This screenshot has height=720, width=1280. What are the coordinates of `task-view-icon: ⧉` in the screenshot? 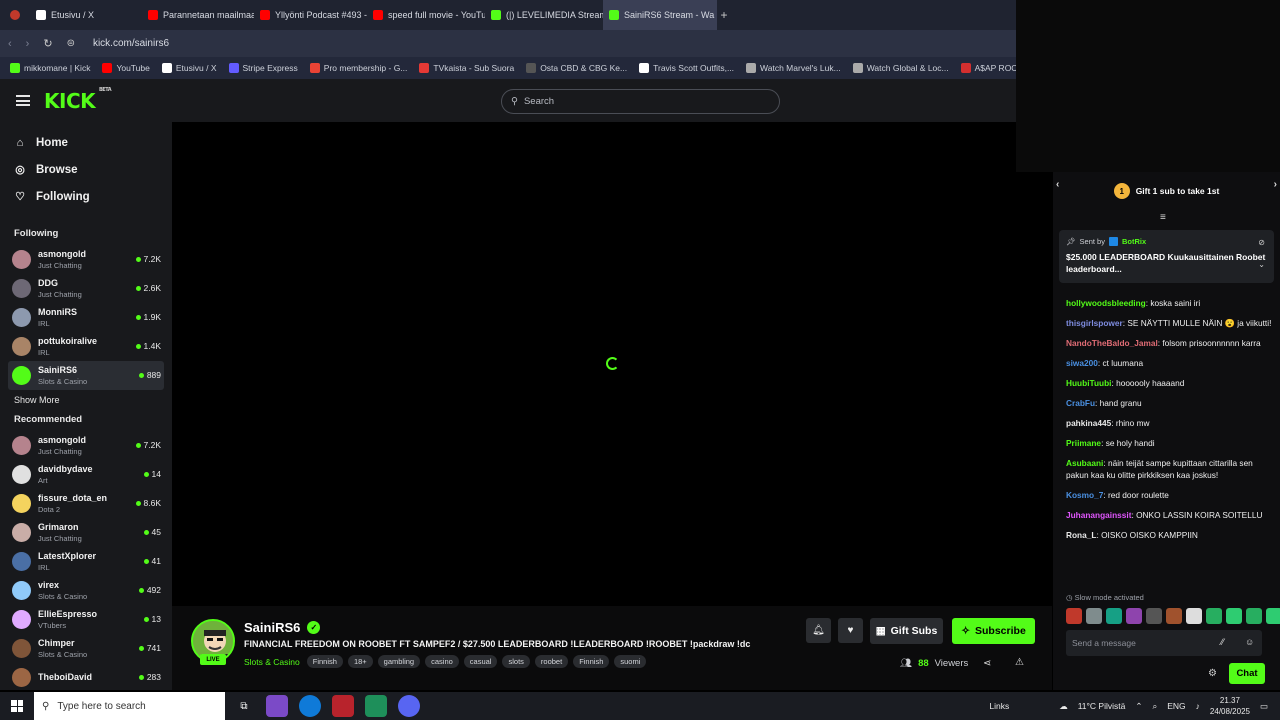 It's located at (244, 706).